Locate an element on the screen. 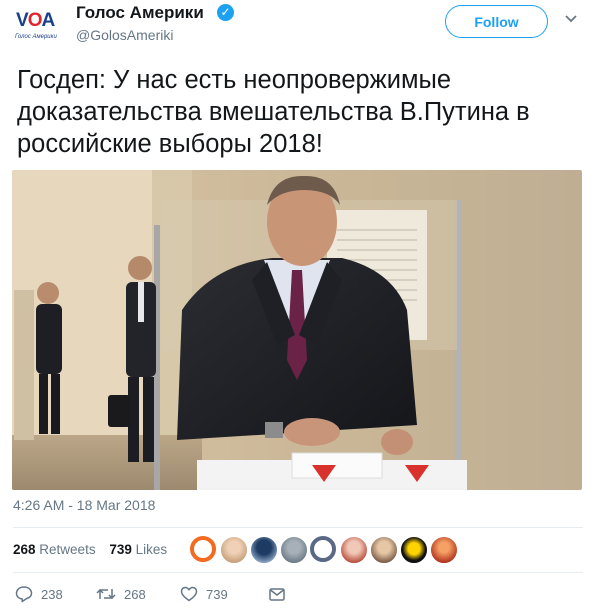 Image resolution: width=596 pixels, height=609 pixels. reply-count: 238 is located at coordinates (52, 594).